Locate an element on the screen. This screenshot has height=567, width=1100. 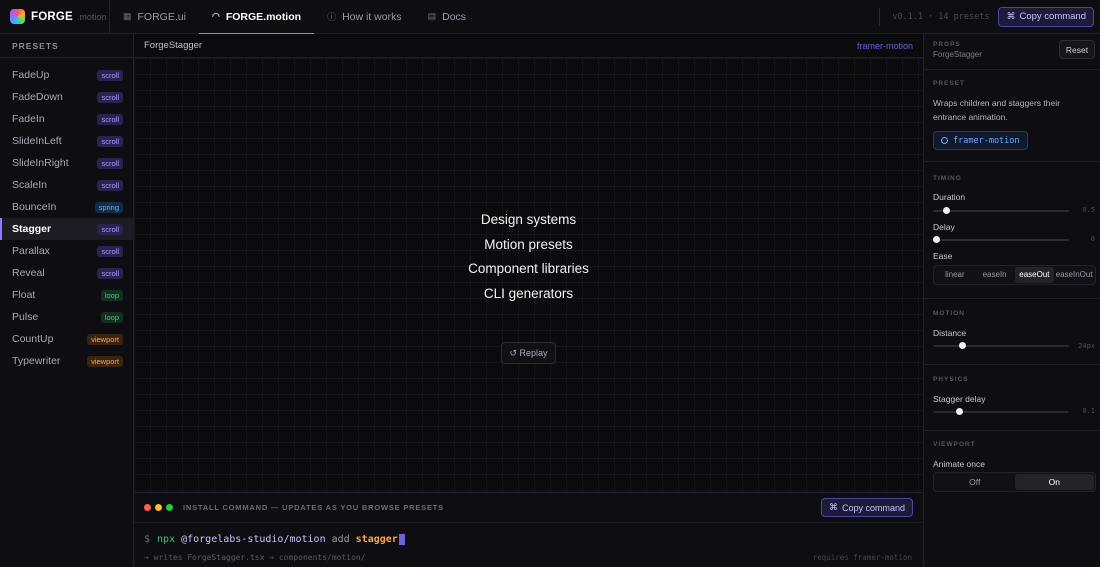
reset-button: Reset is located at coordinates (1077, 49).